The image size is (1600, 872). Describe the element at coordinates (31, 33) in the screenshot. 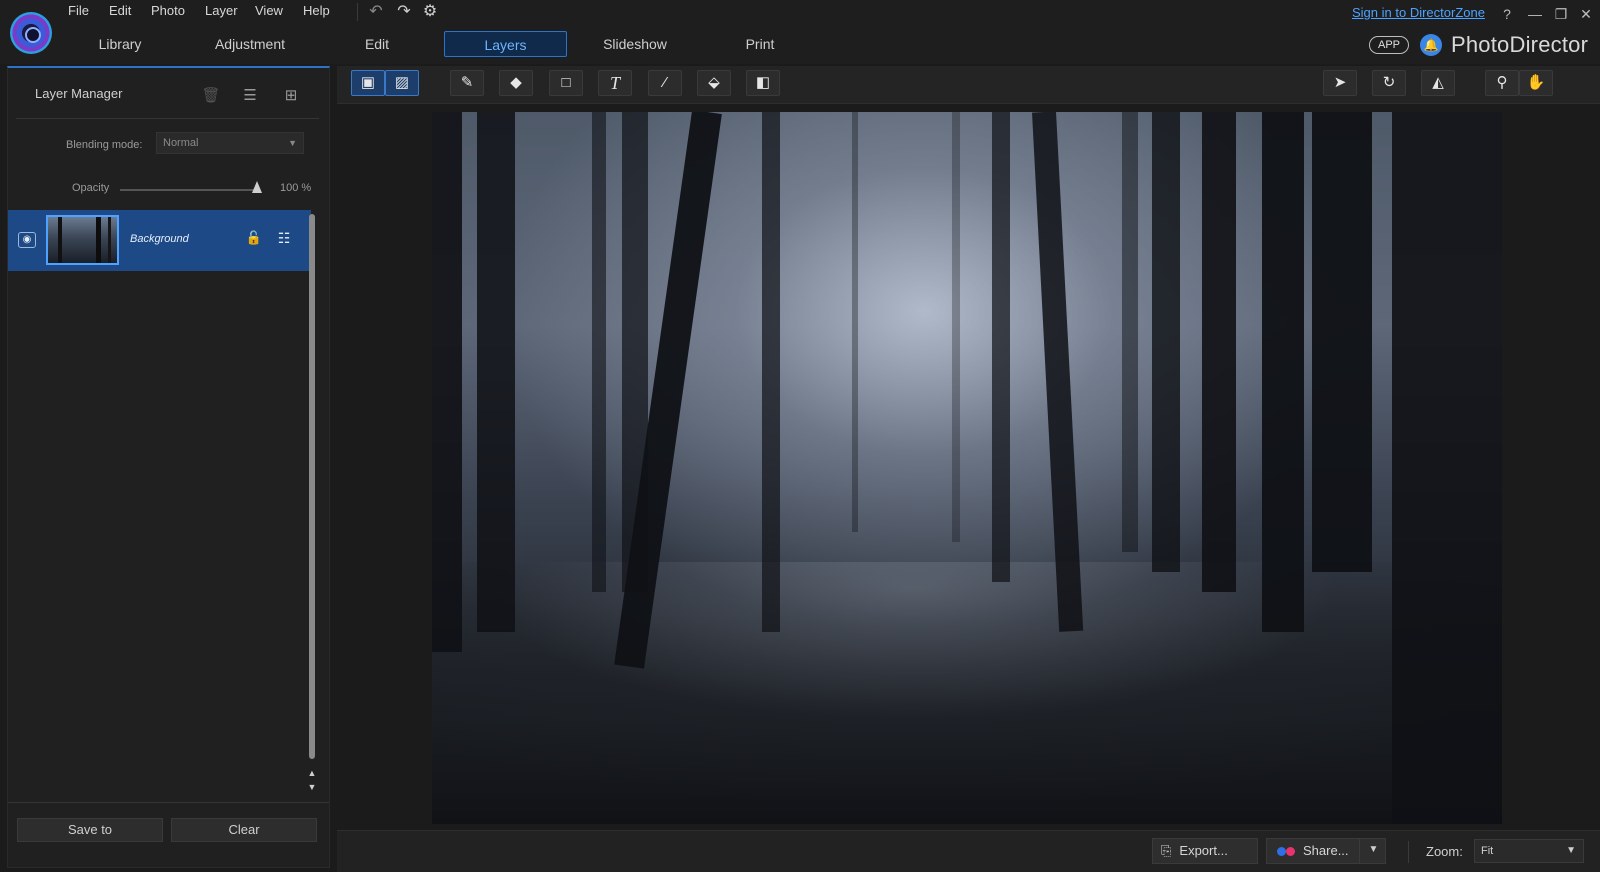

I see `app-logo-icon` at that location.